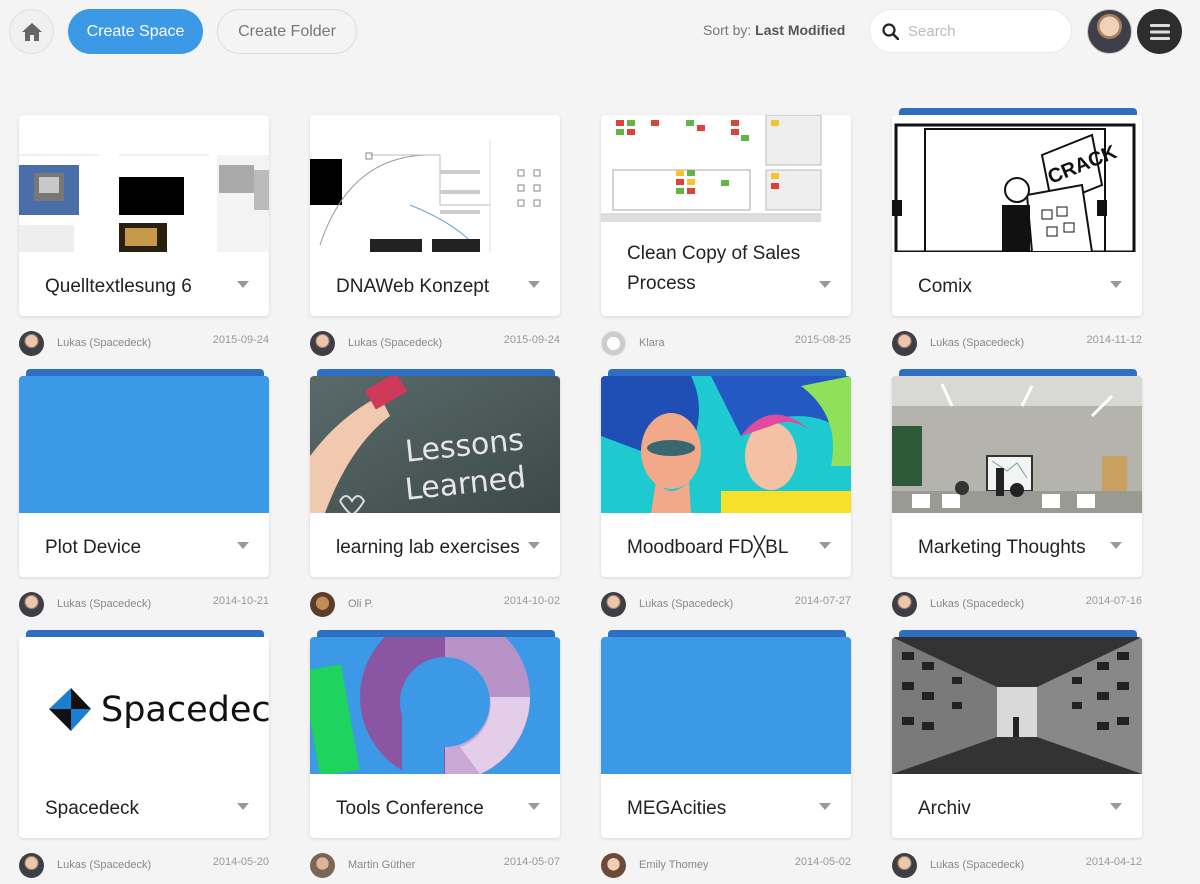 This screenshot has height=884, width=1200. What do you see at coordinates (722, 809) in the screenshot?
I see `space-title: MEGAcities` at bounding box center [722, 809].